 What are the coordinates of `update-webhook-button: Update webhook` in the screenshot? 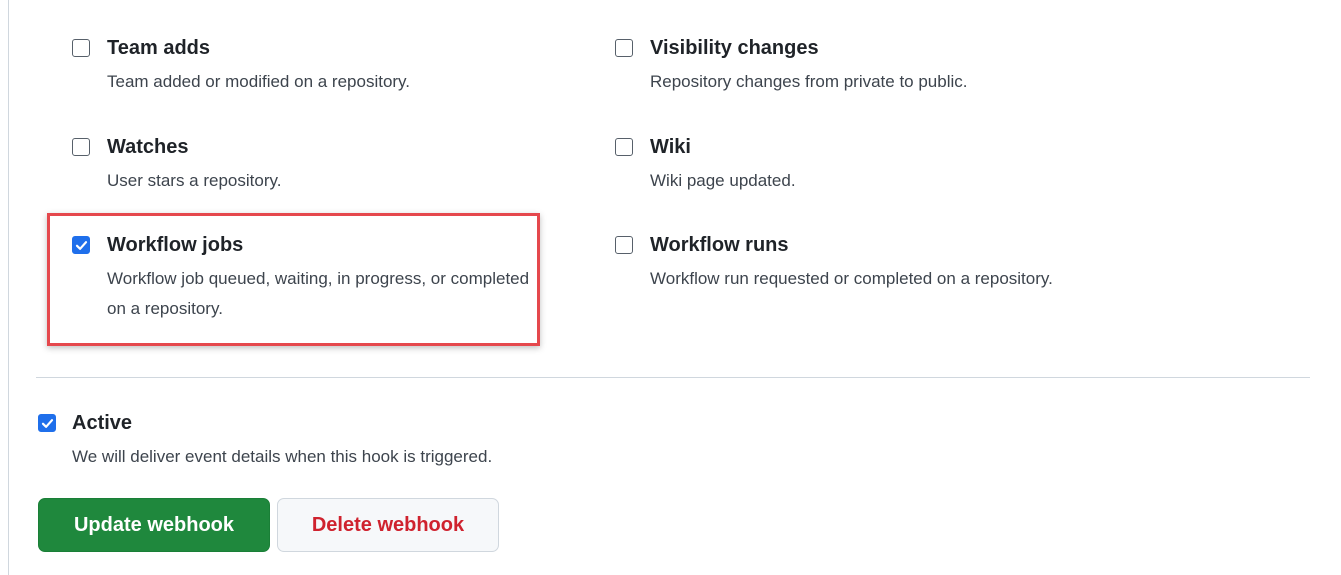 It's located at (154, 525).